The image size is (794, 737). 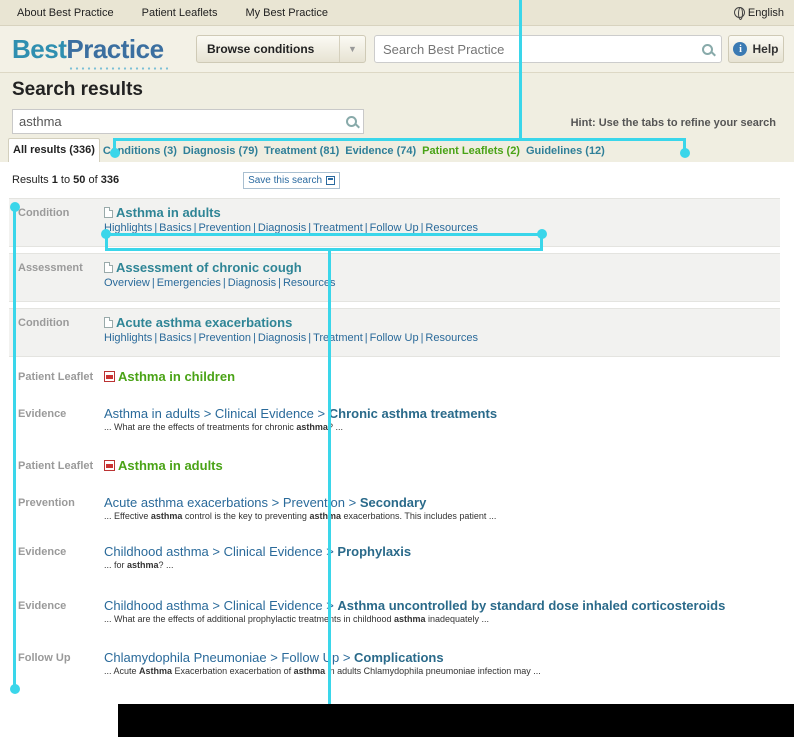 What do you see at coordinates (44, 658) in the screenshot?
I see `result-category: Follow Up` at bounding box center [44, 658].